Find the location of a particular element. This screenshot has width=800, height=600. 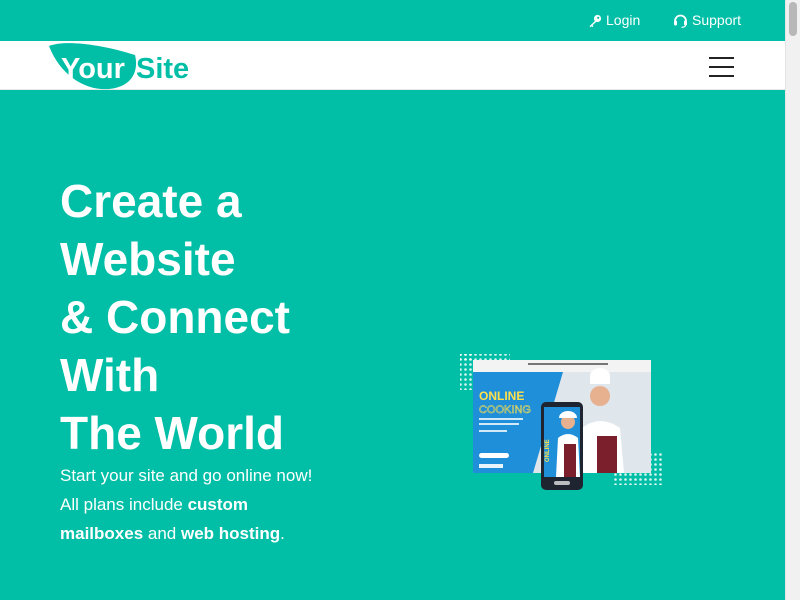

hero-text-part2: and is located at coordinates (162, 533).